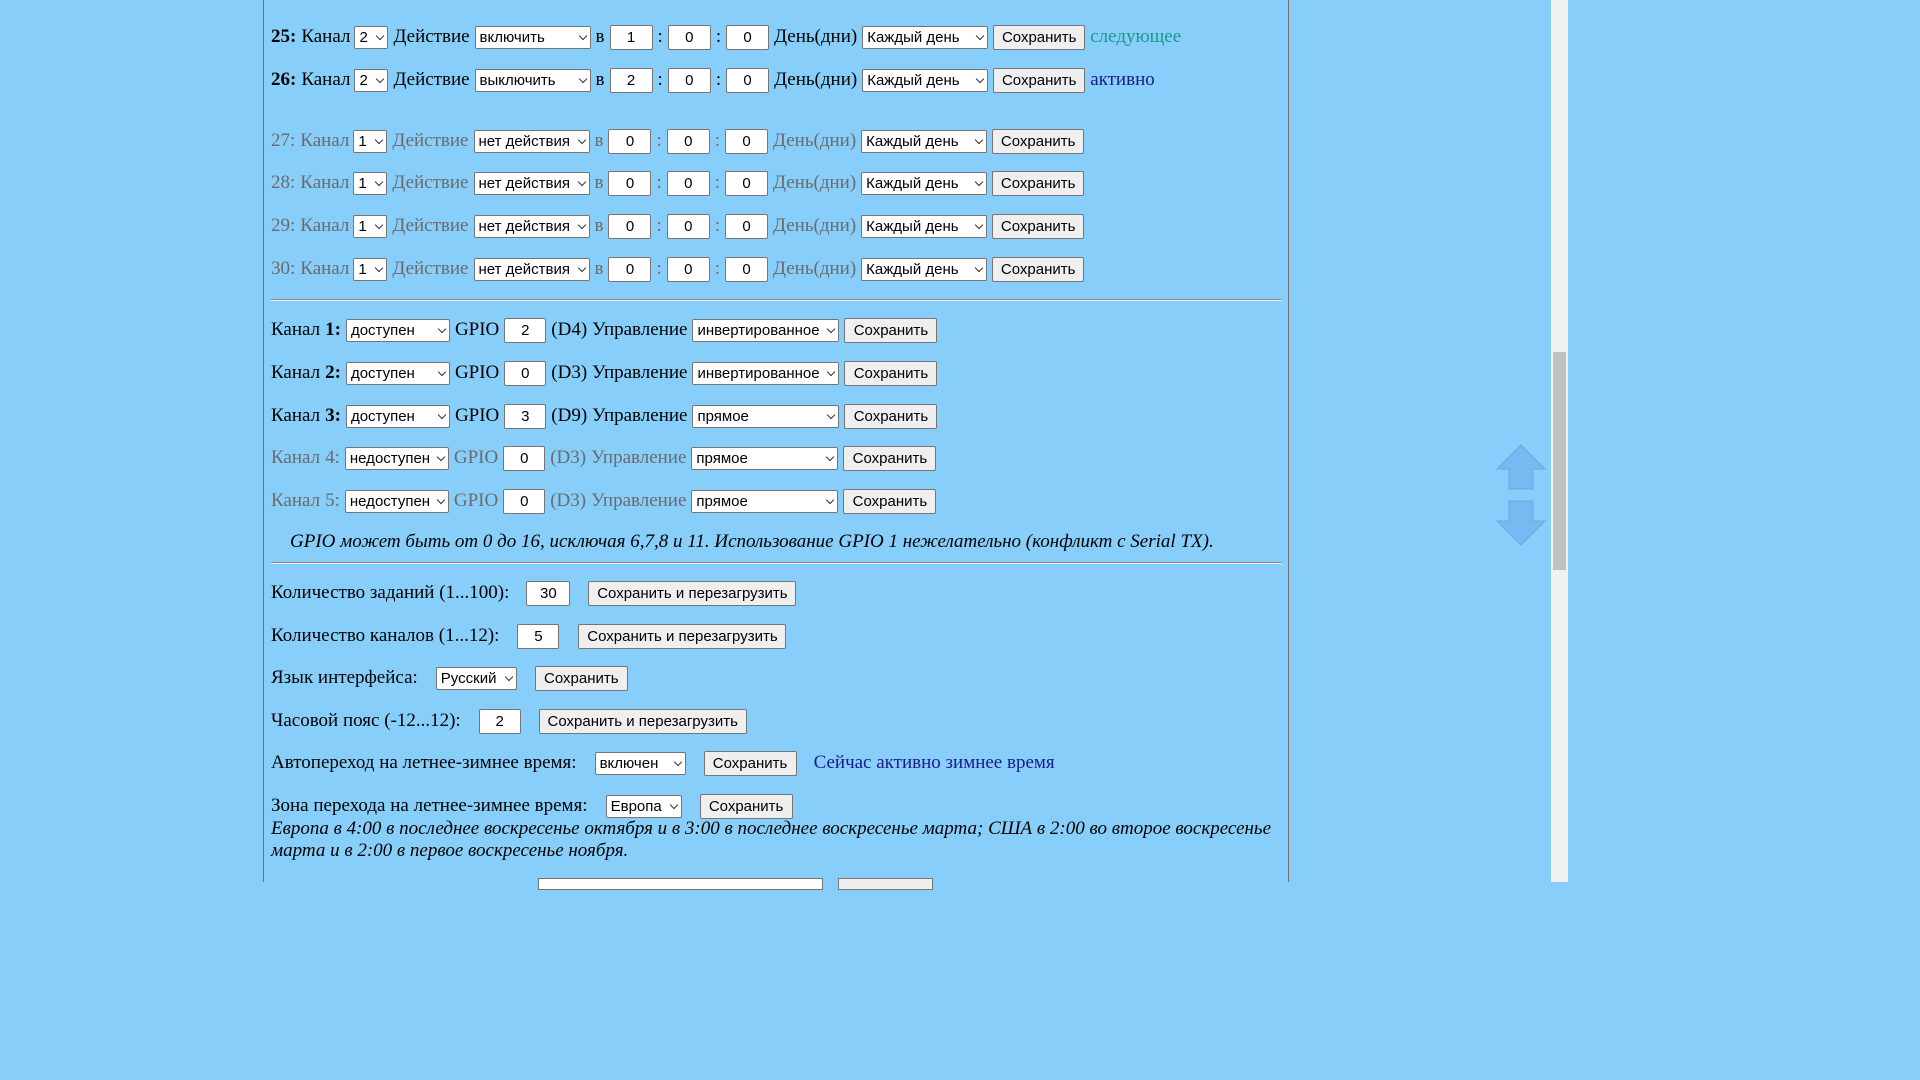  What do you see at coordinates (477, 329) in the screenshot?
I see `gpio-label: GPIO` at bounding box center [477, 329].